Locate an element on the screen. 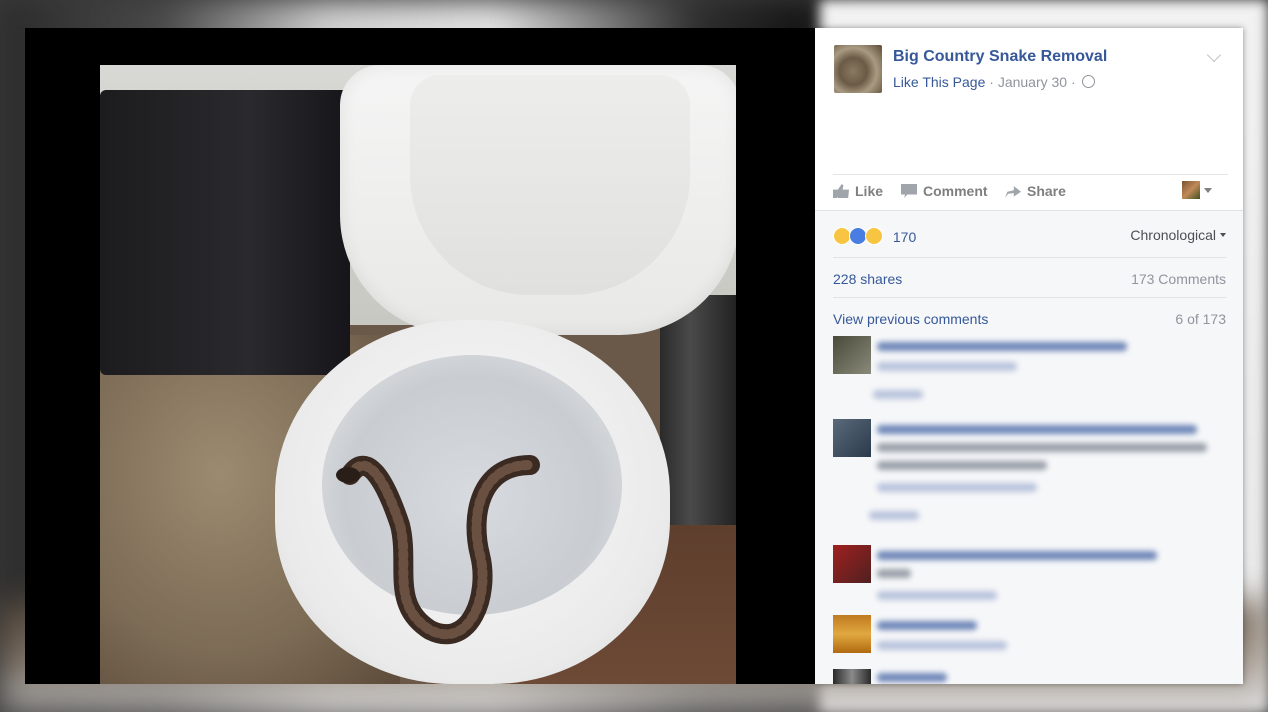 The image size is (1268, 712). like-page-link: Like This Page is located at coordinates (939, 82).